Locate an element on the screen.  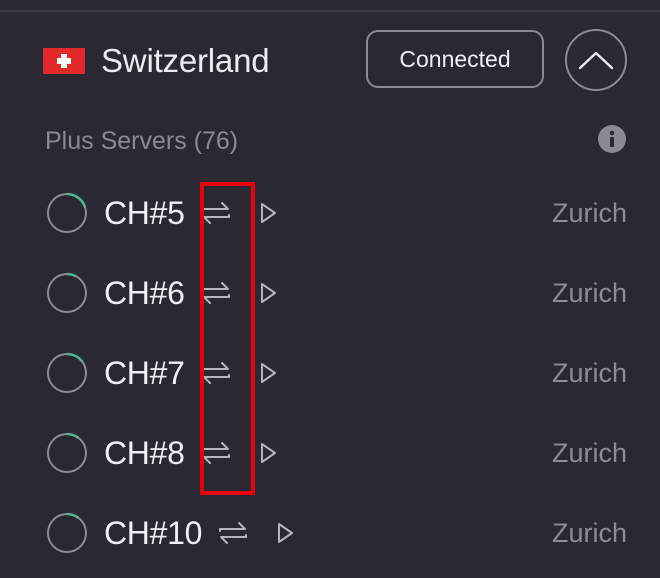
divider is located at coordinates (330, 11).